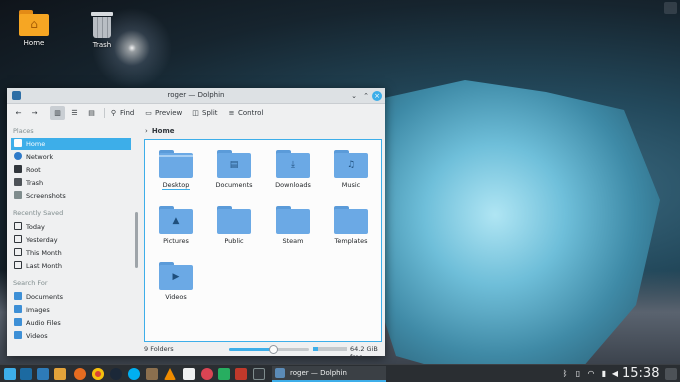  Describe the element at coordinates (71, 144) in the screenshot. I see `sidebar-item-home: Home` at that location.